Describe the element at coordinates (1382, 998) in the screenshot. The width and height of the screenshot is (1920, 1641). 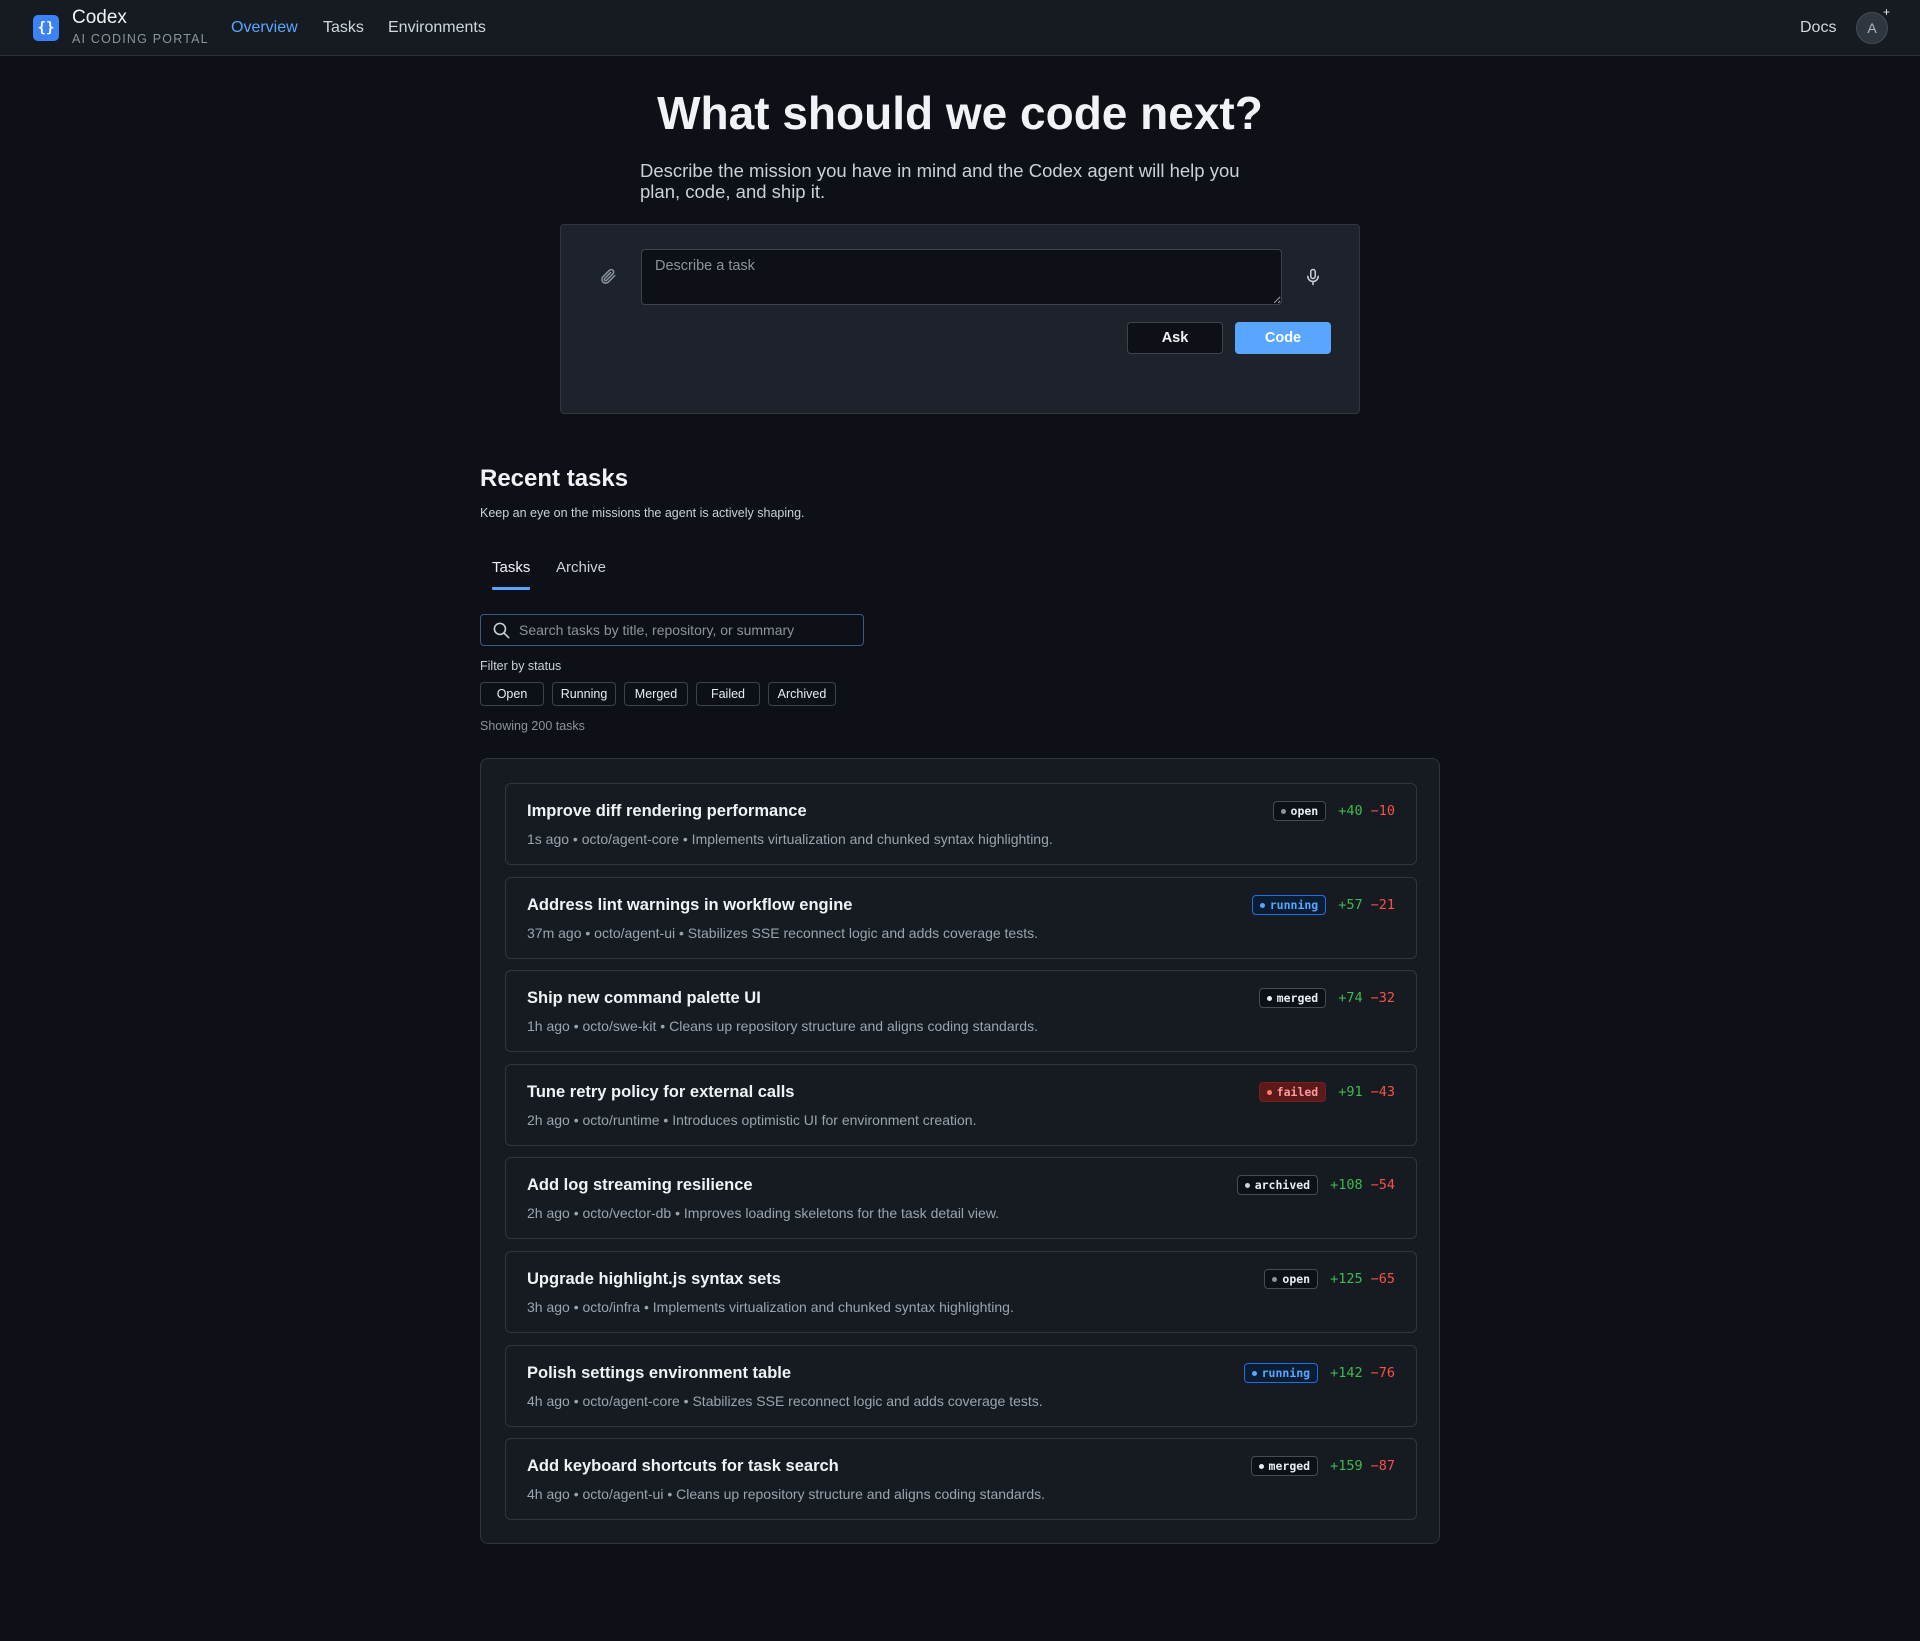
I see `deletions: −32` at that location.